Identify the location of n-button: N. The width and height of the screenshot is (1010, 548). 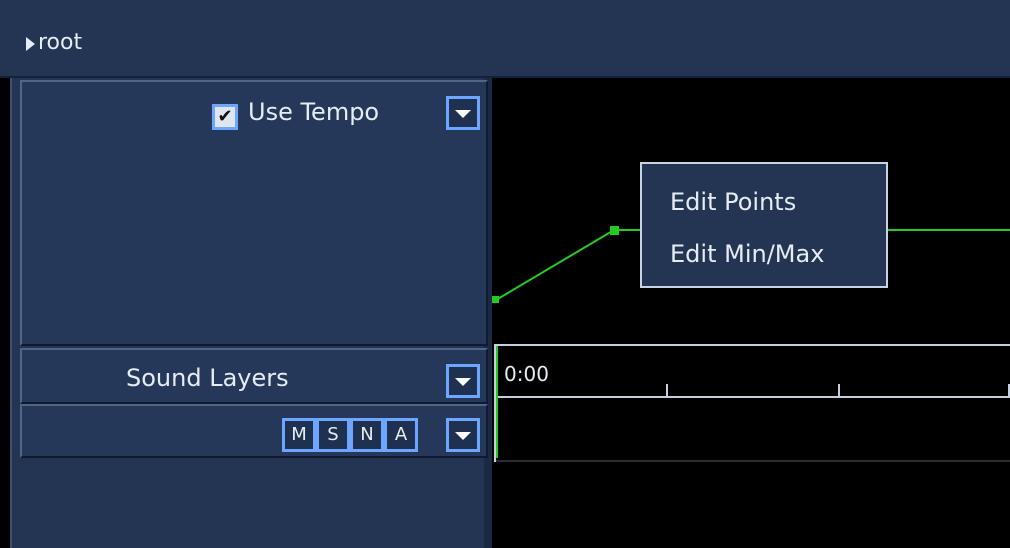
(367, 435).